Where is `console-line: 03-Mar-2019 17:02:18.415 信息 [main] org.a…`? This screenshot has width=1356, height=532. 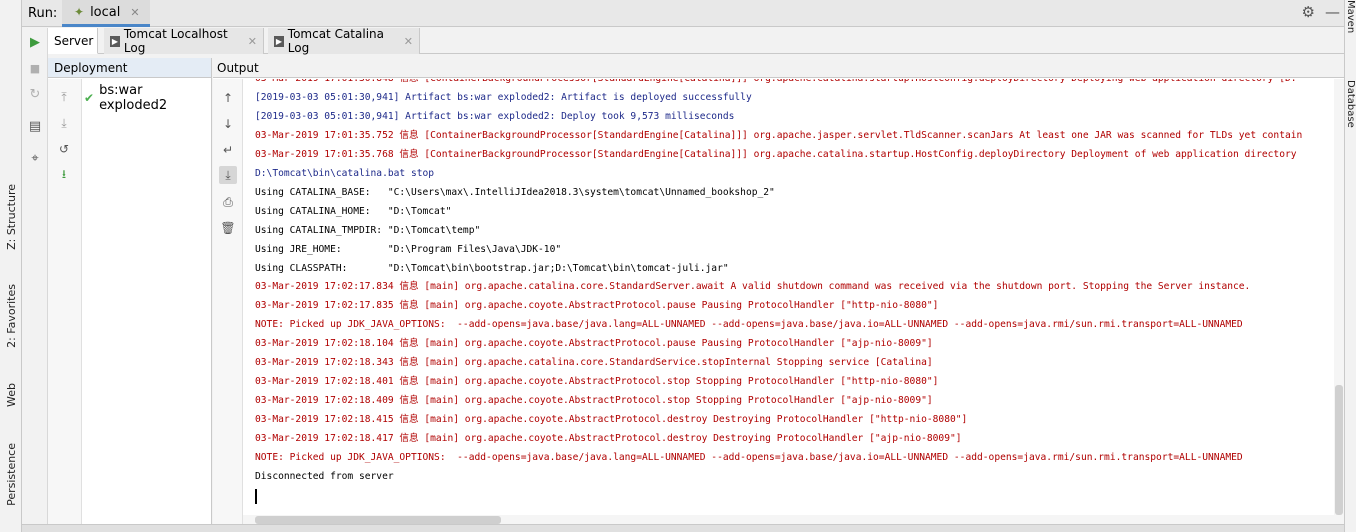 console-line: 03-Mar-2019 17:02:18.415 信息 [main] org.a… is located at coordinates (611, 420).